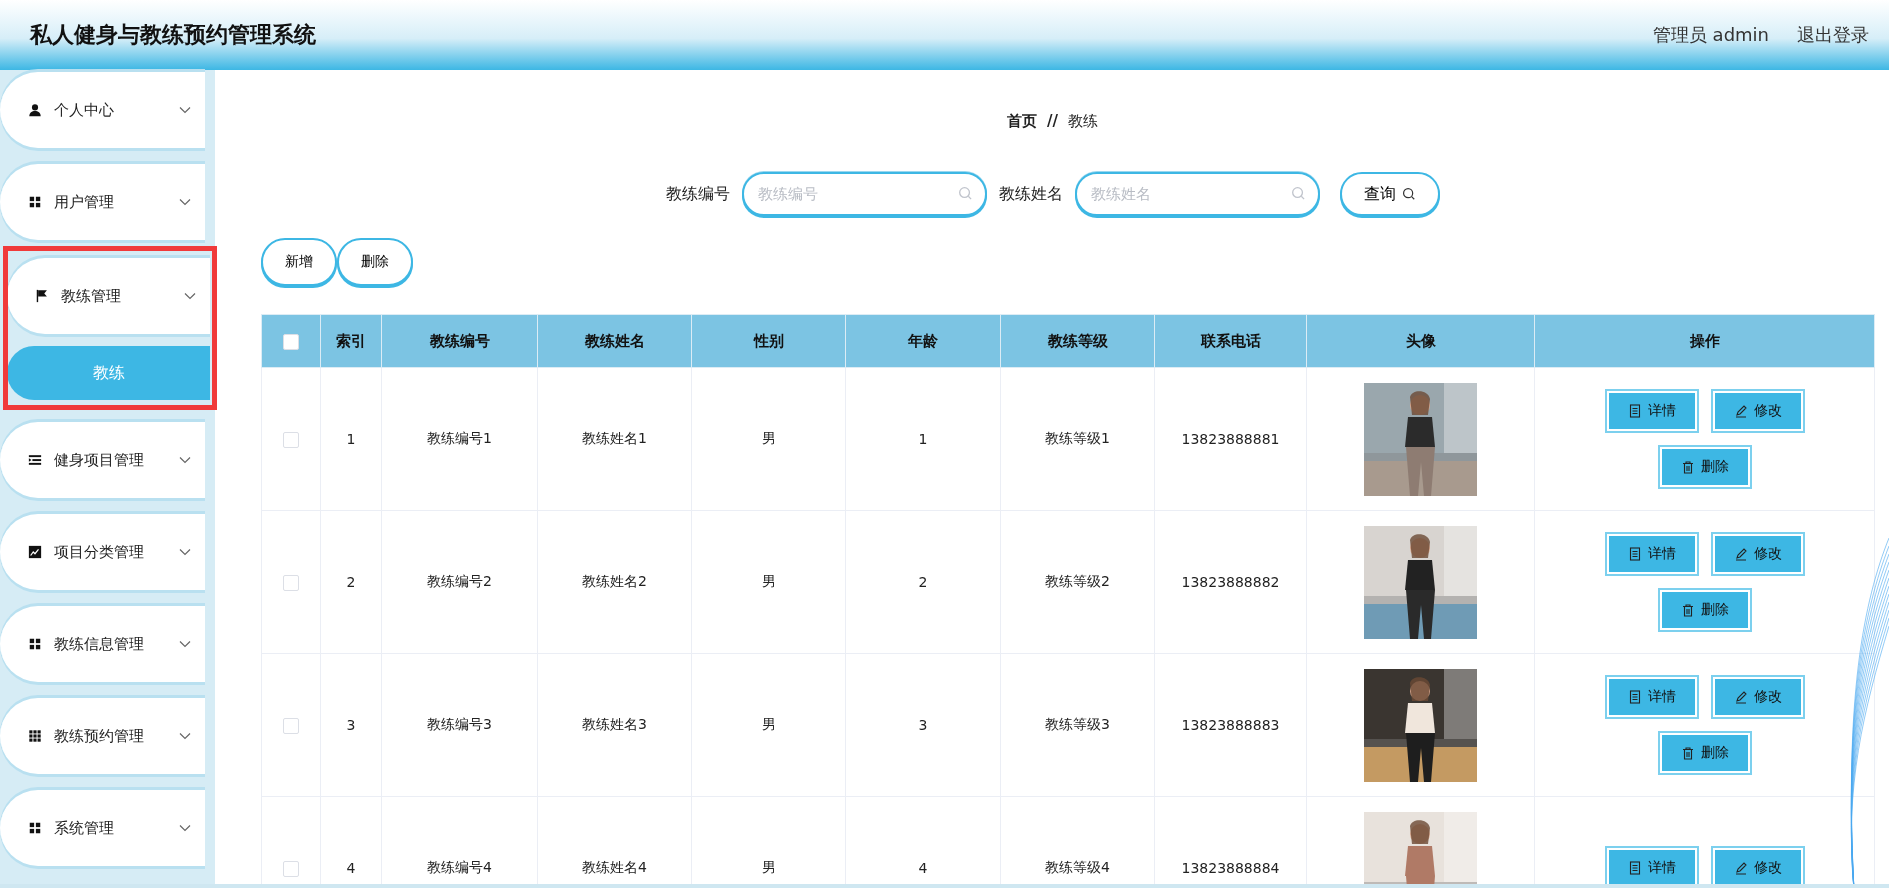  I want to click on menu-item: 教练信息管理, so click(102, 644).